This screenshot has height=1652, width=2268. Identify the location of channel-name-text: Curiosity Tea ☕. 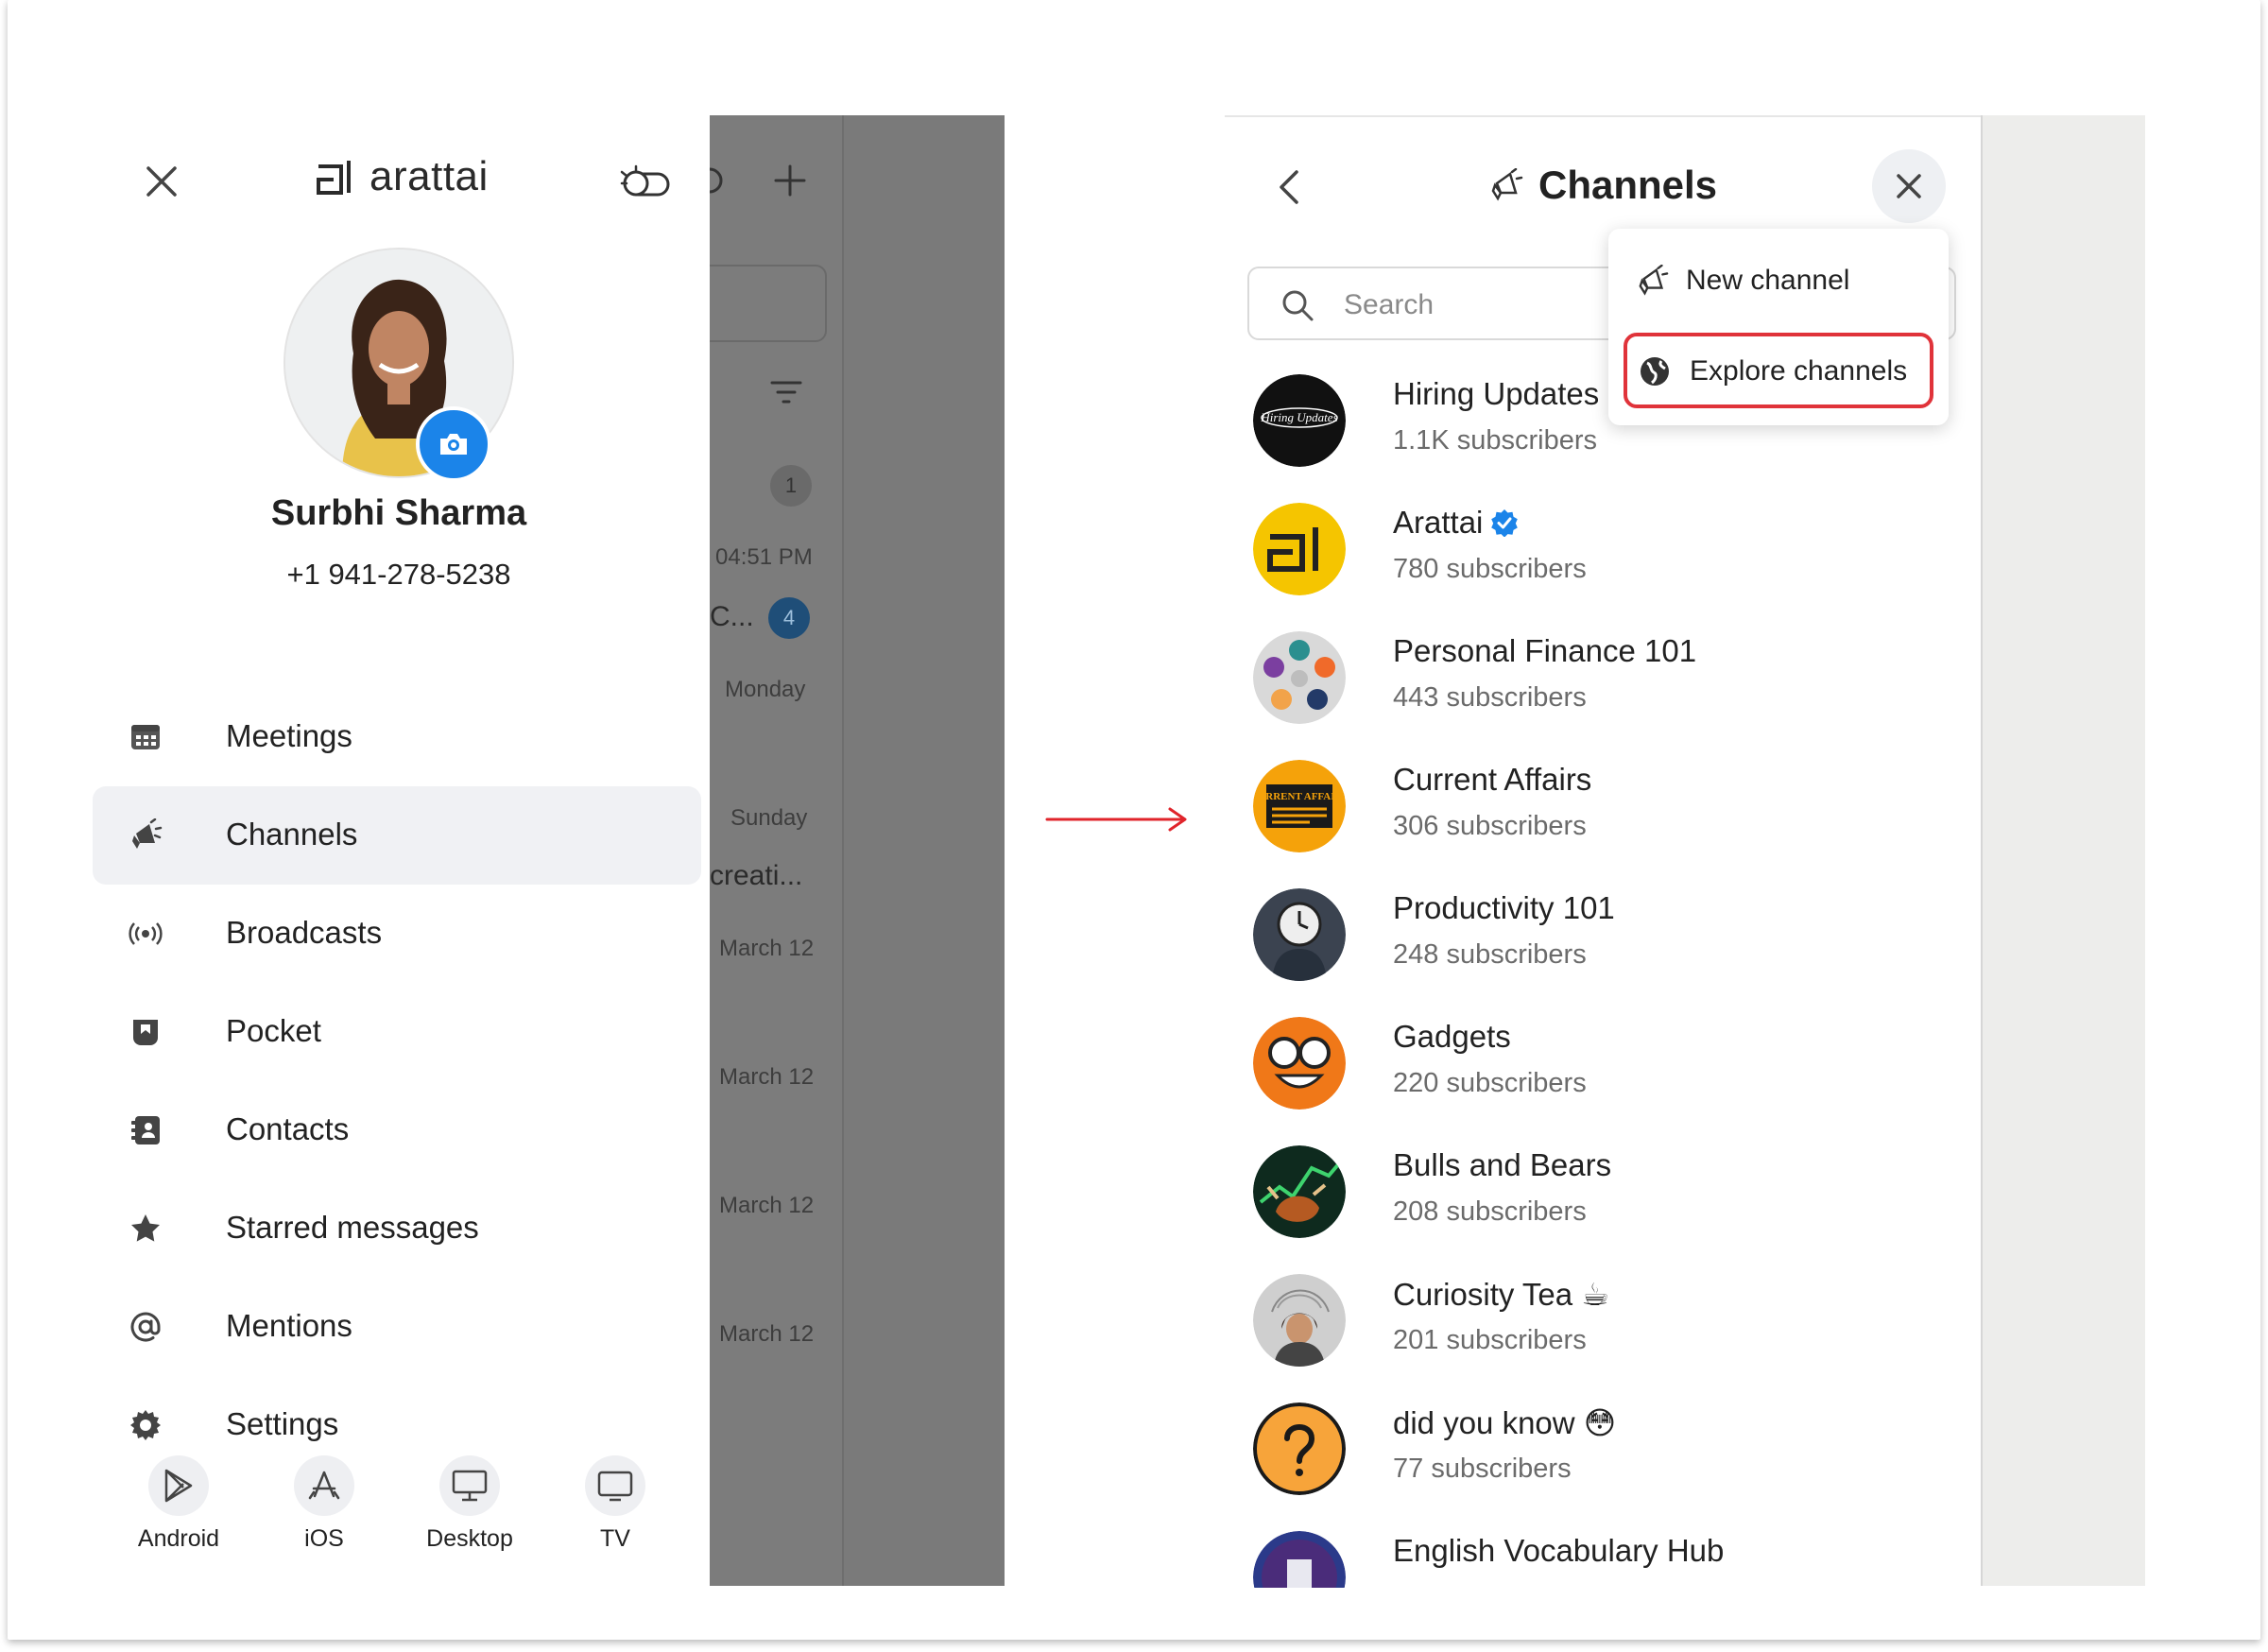
(1501, 1294).